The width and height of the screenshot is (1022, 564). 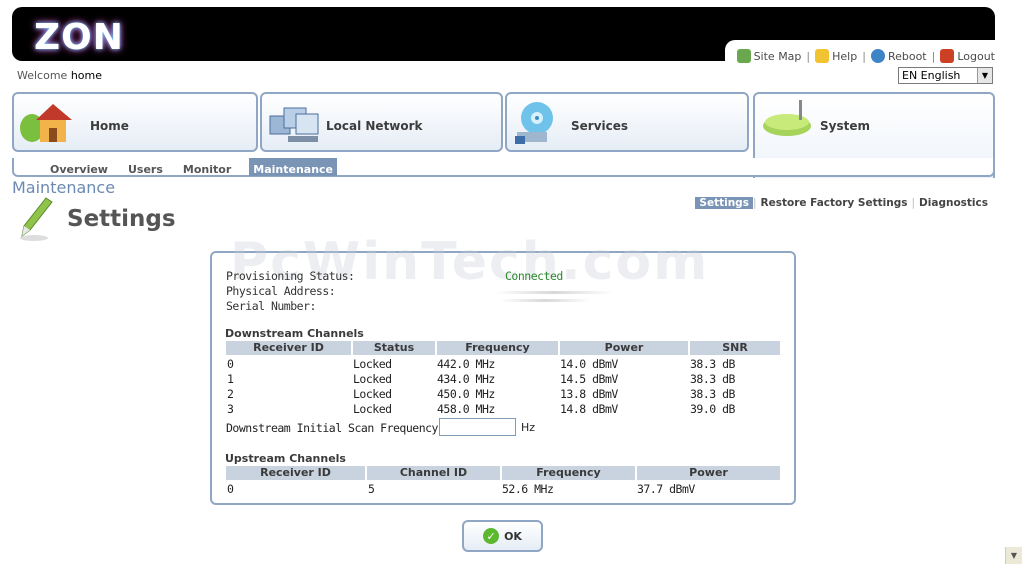 I want to click on table-cell: 458.0 MHz, so click(x=466, y=409).